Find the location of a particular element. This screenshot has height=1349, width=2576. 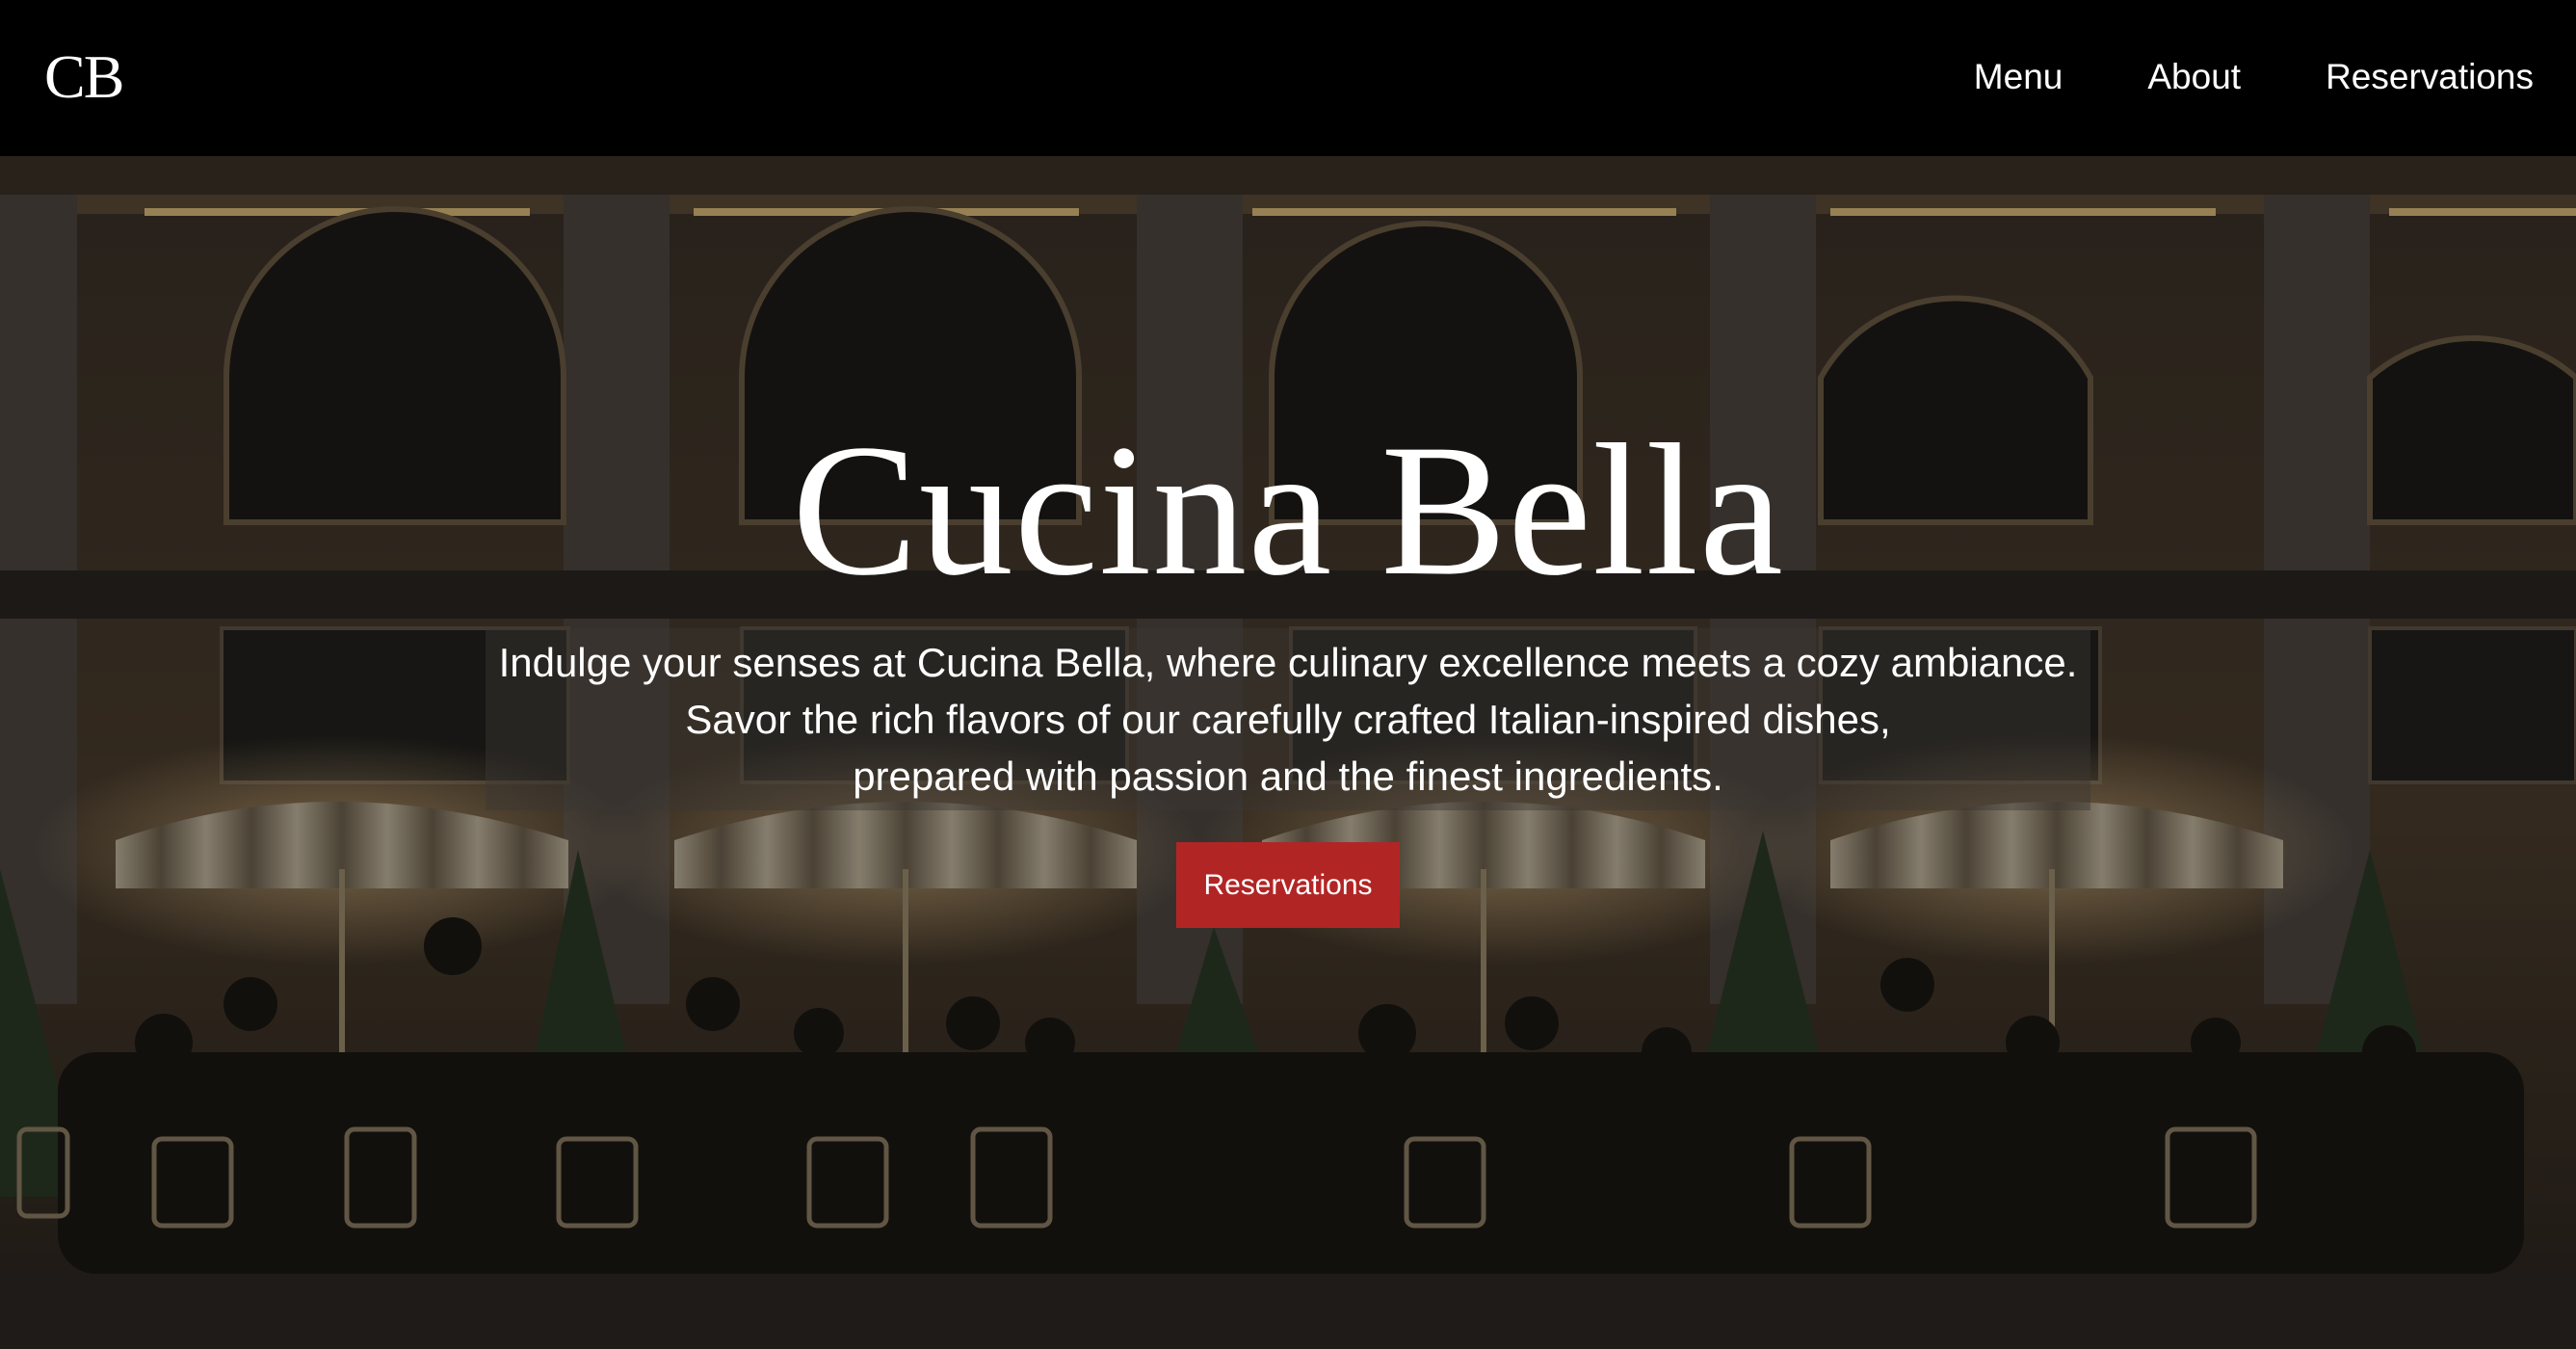

nav-about-link: About is located at coordinates (2194, 77).